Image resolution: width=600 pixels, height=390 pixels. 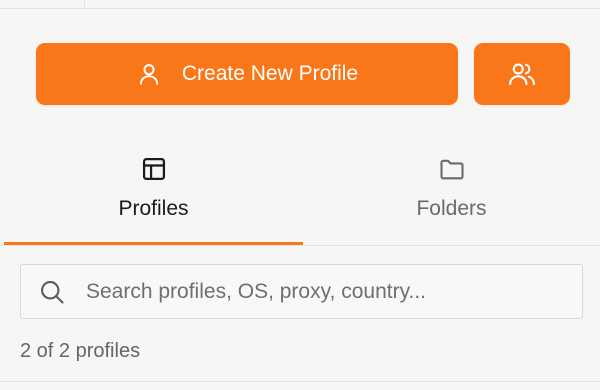 I want to click on top-divider, so click(x=84, y=4).